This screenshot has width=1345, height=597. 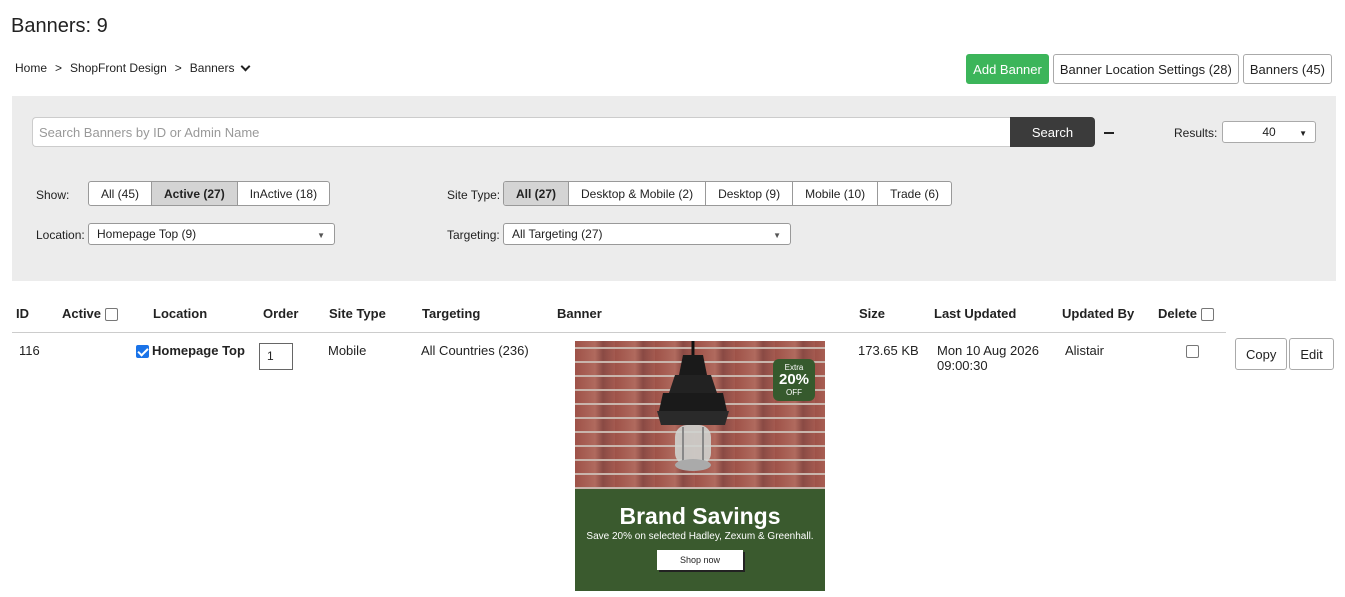 What do you see at coordinates (1052, 132) in the screenshot?
I see `search-button: Search` at bounding box center [1052, 132].